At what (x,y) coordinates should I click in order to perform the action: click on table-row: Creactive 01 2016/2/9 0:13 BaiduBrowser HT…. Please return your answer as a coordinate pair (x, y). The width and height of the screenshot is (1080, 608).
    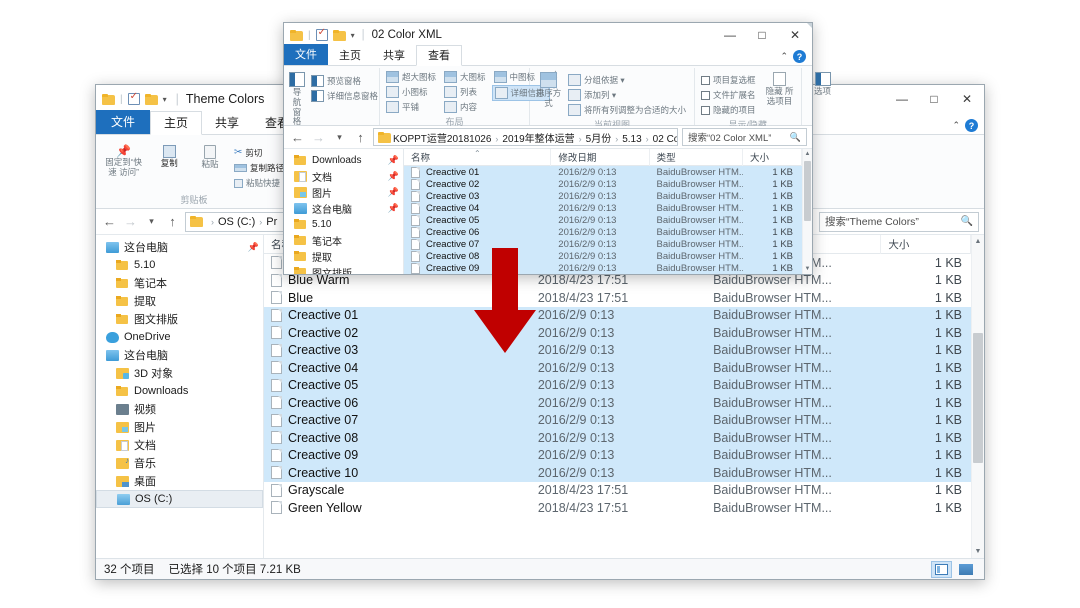
    Looking at the image, I should click on (617, 315).